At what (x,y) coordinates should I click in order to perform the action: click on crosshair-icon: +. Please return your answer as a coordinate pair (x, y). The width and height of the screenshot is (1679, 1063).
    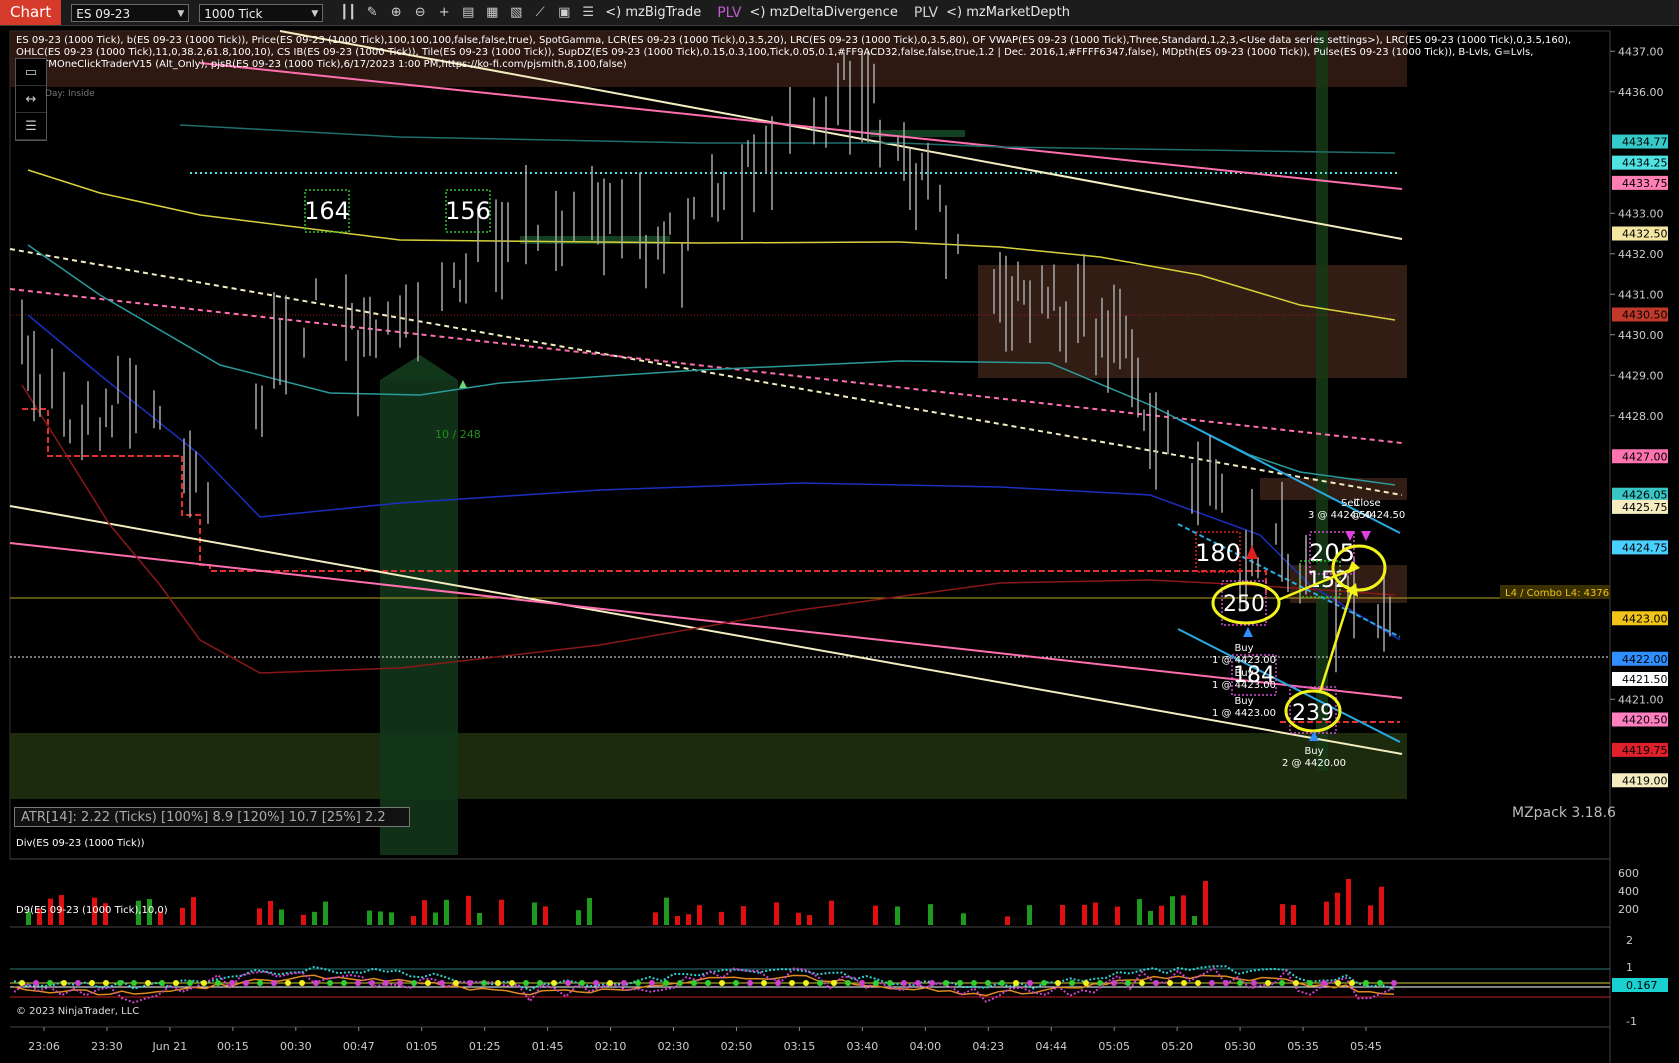
    Looking at the image, I should click on (444, 13).